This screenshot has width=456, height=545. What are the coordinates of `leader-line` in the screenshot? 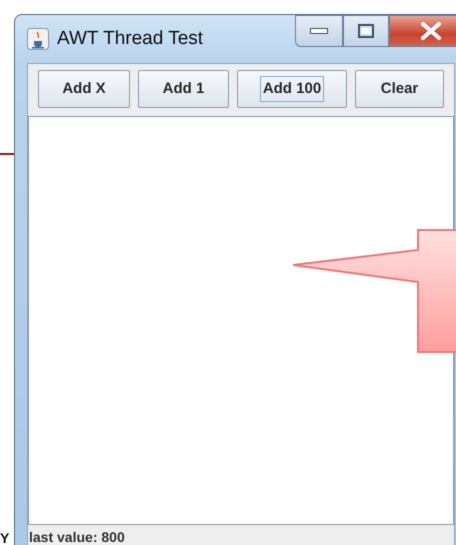 It's located at (7, 154).